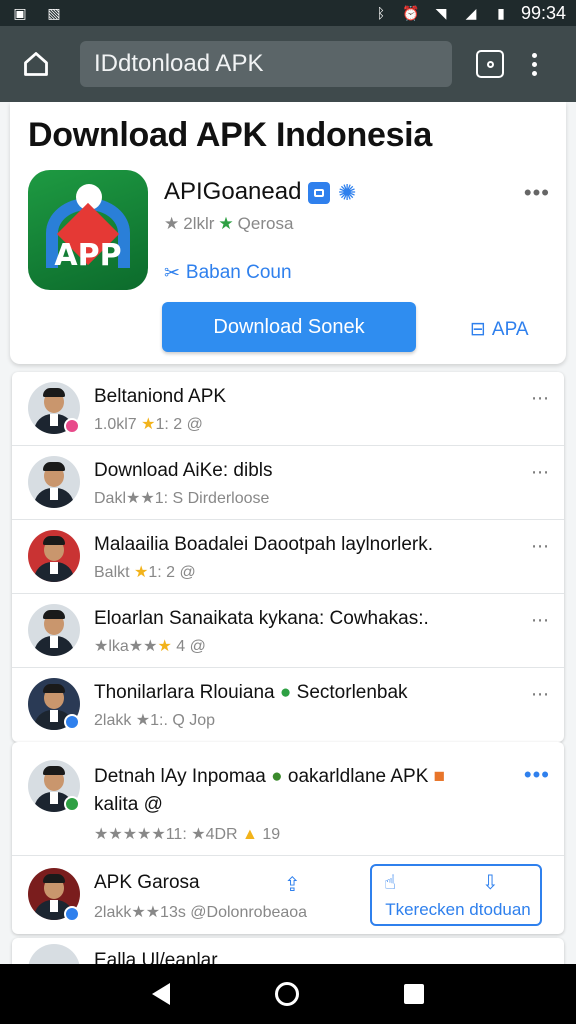 This screenshot has width=576, height=1024. I want to click on app-rating: ★ 2lklr ★ Qerosa, so click(228, 224).